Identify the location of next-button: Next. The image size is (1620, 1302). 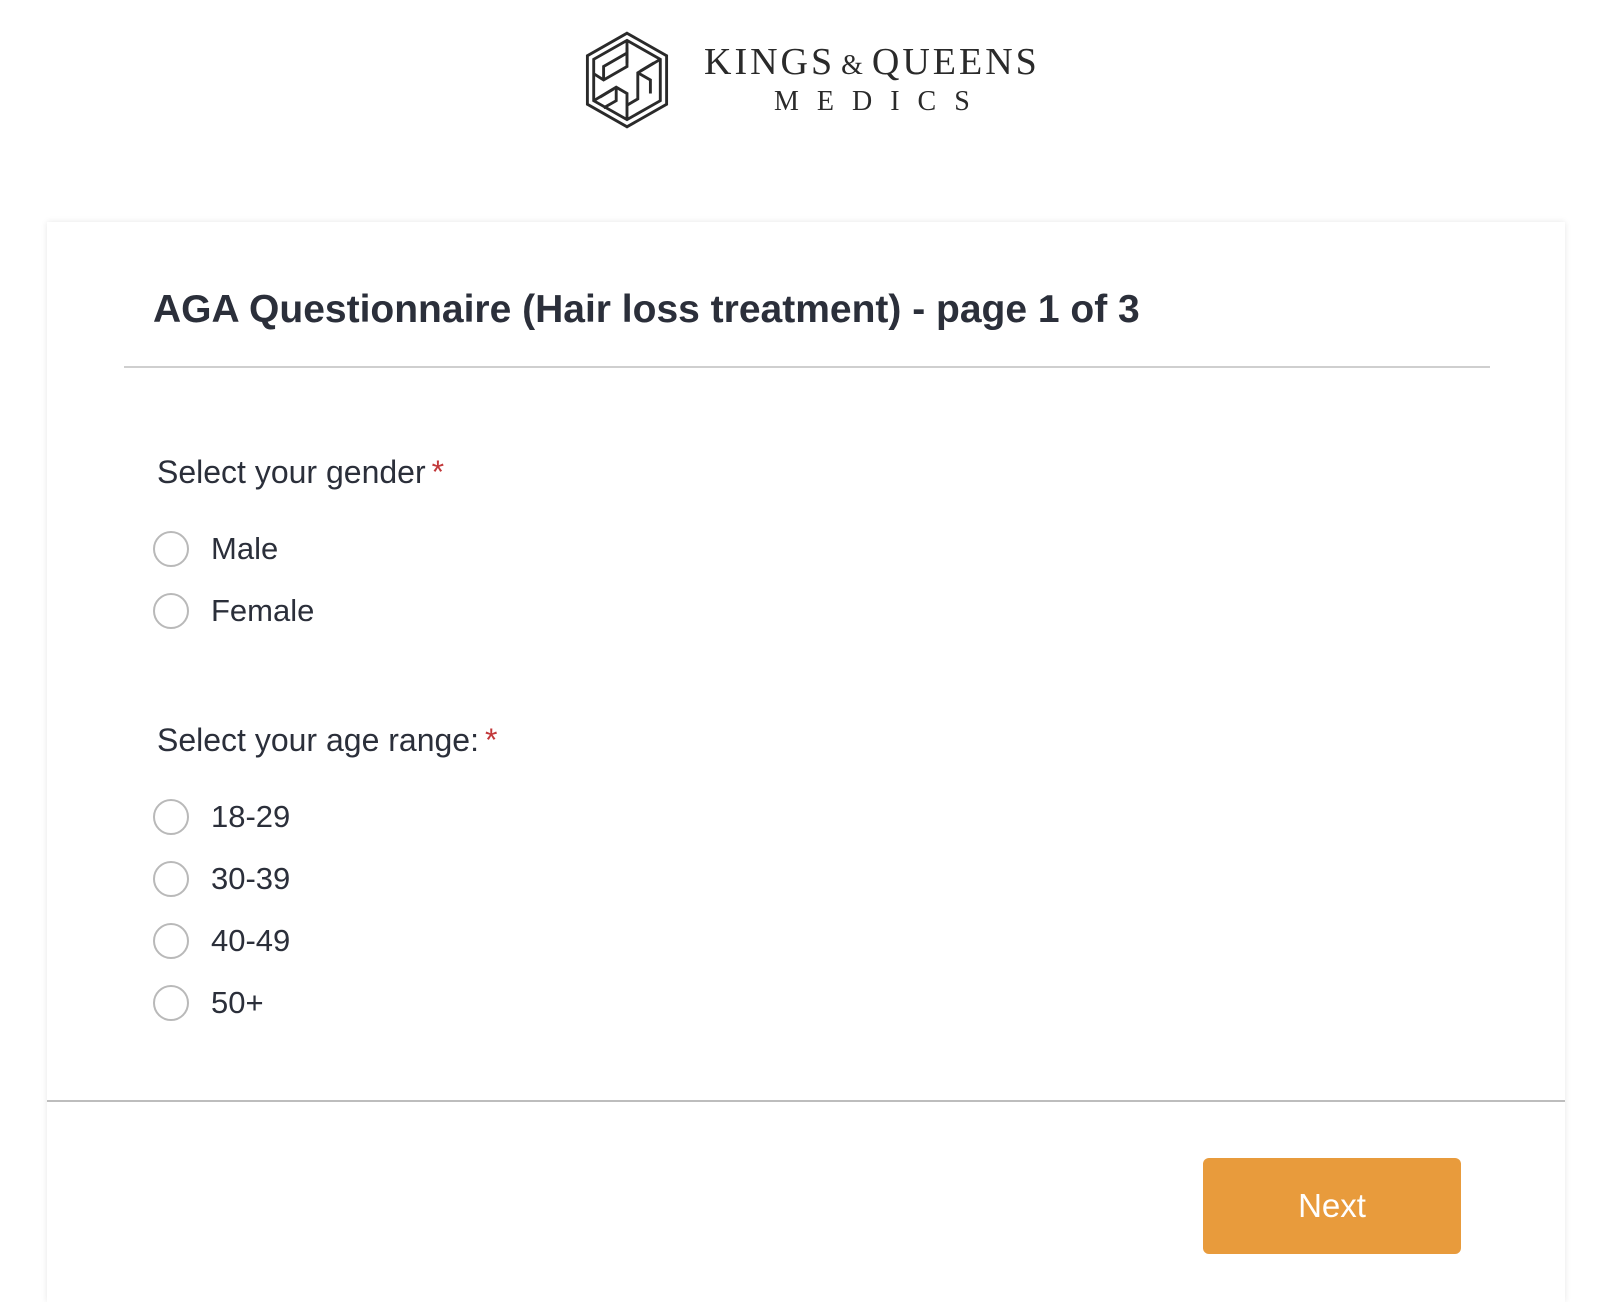
(1332, 1206).